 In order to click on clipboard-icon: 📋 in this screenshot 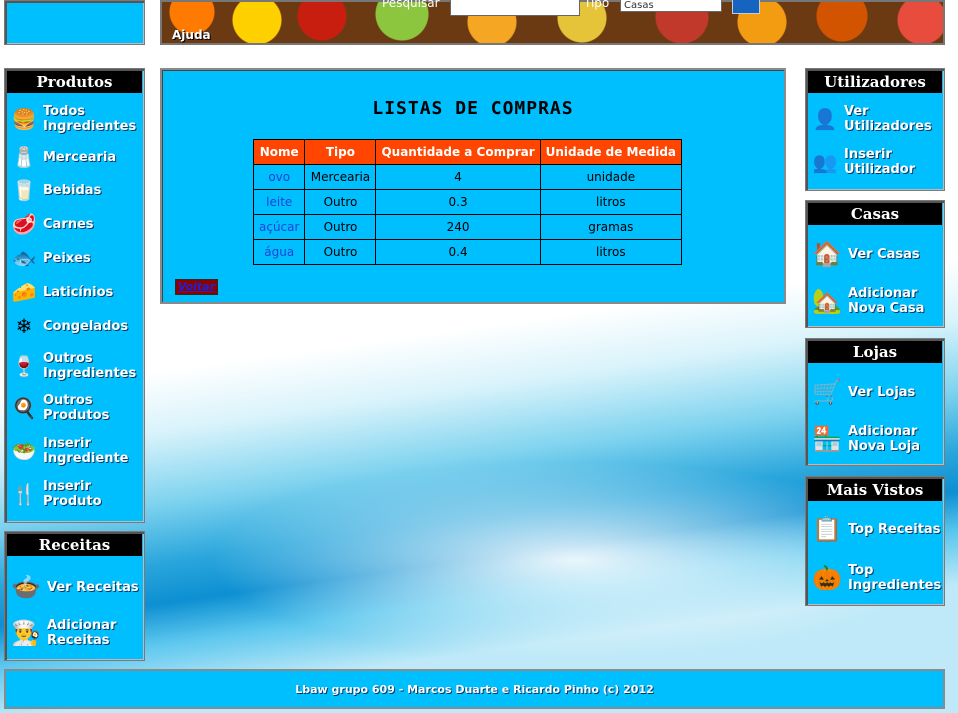, I will do `click(827, 529)`.